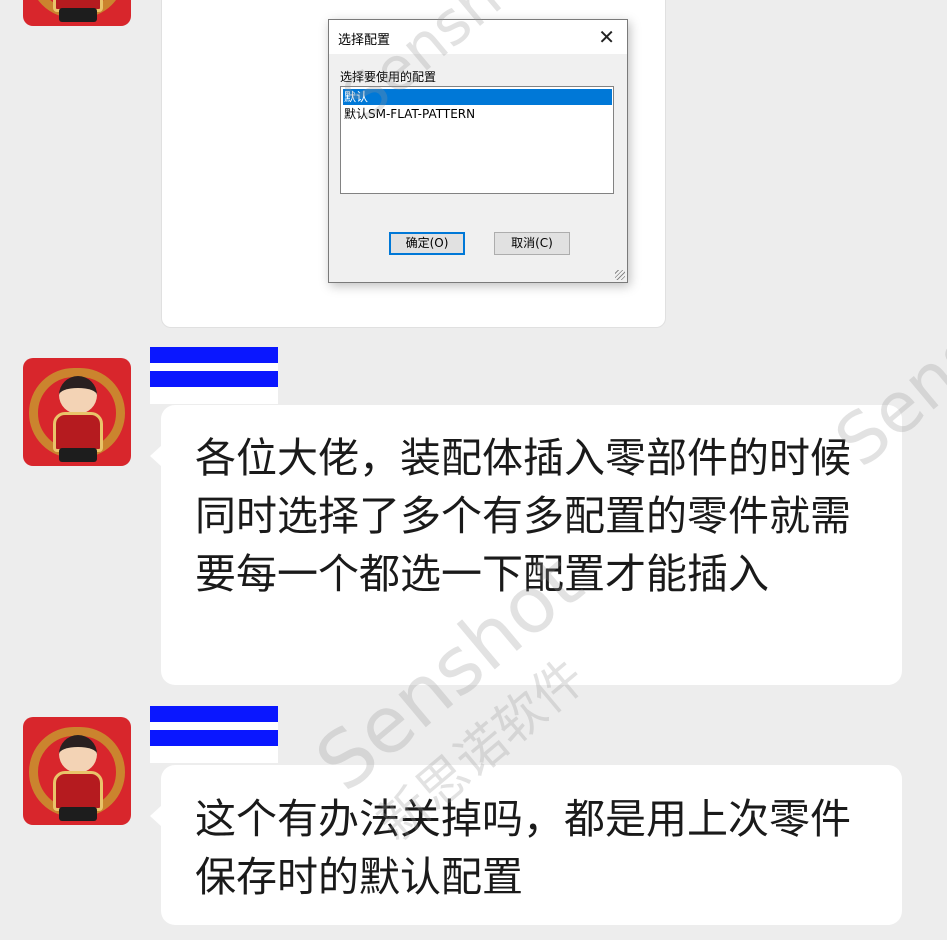 The width and height of the screenshot is (947, 940). Describe the element at coordinates (427, 243) in the screenshot. I see `ok-button: 确定(O)` at that location.